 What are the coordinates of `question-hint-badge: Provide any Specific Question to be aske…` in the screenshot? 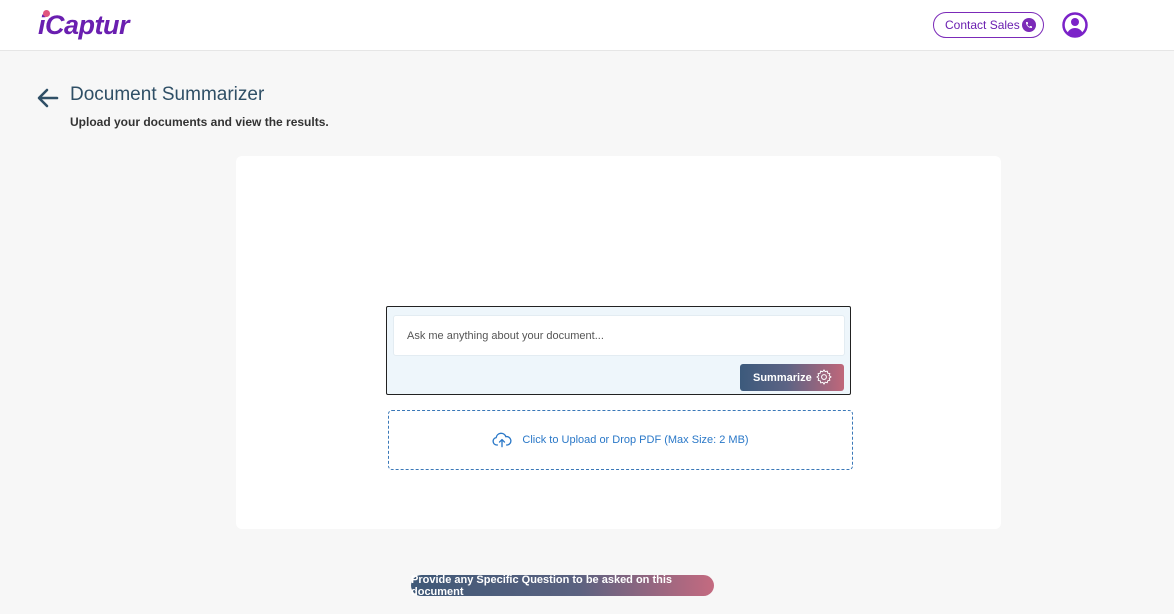 It's located at (562, 586).